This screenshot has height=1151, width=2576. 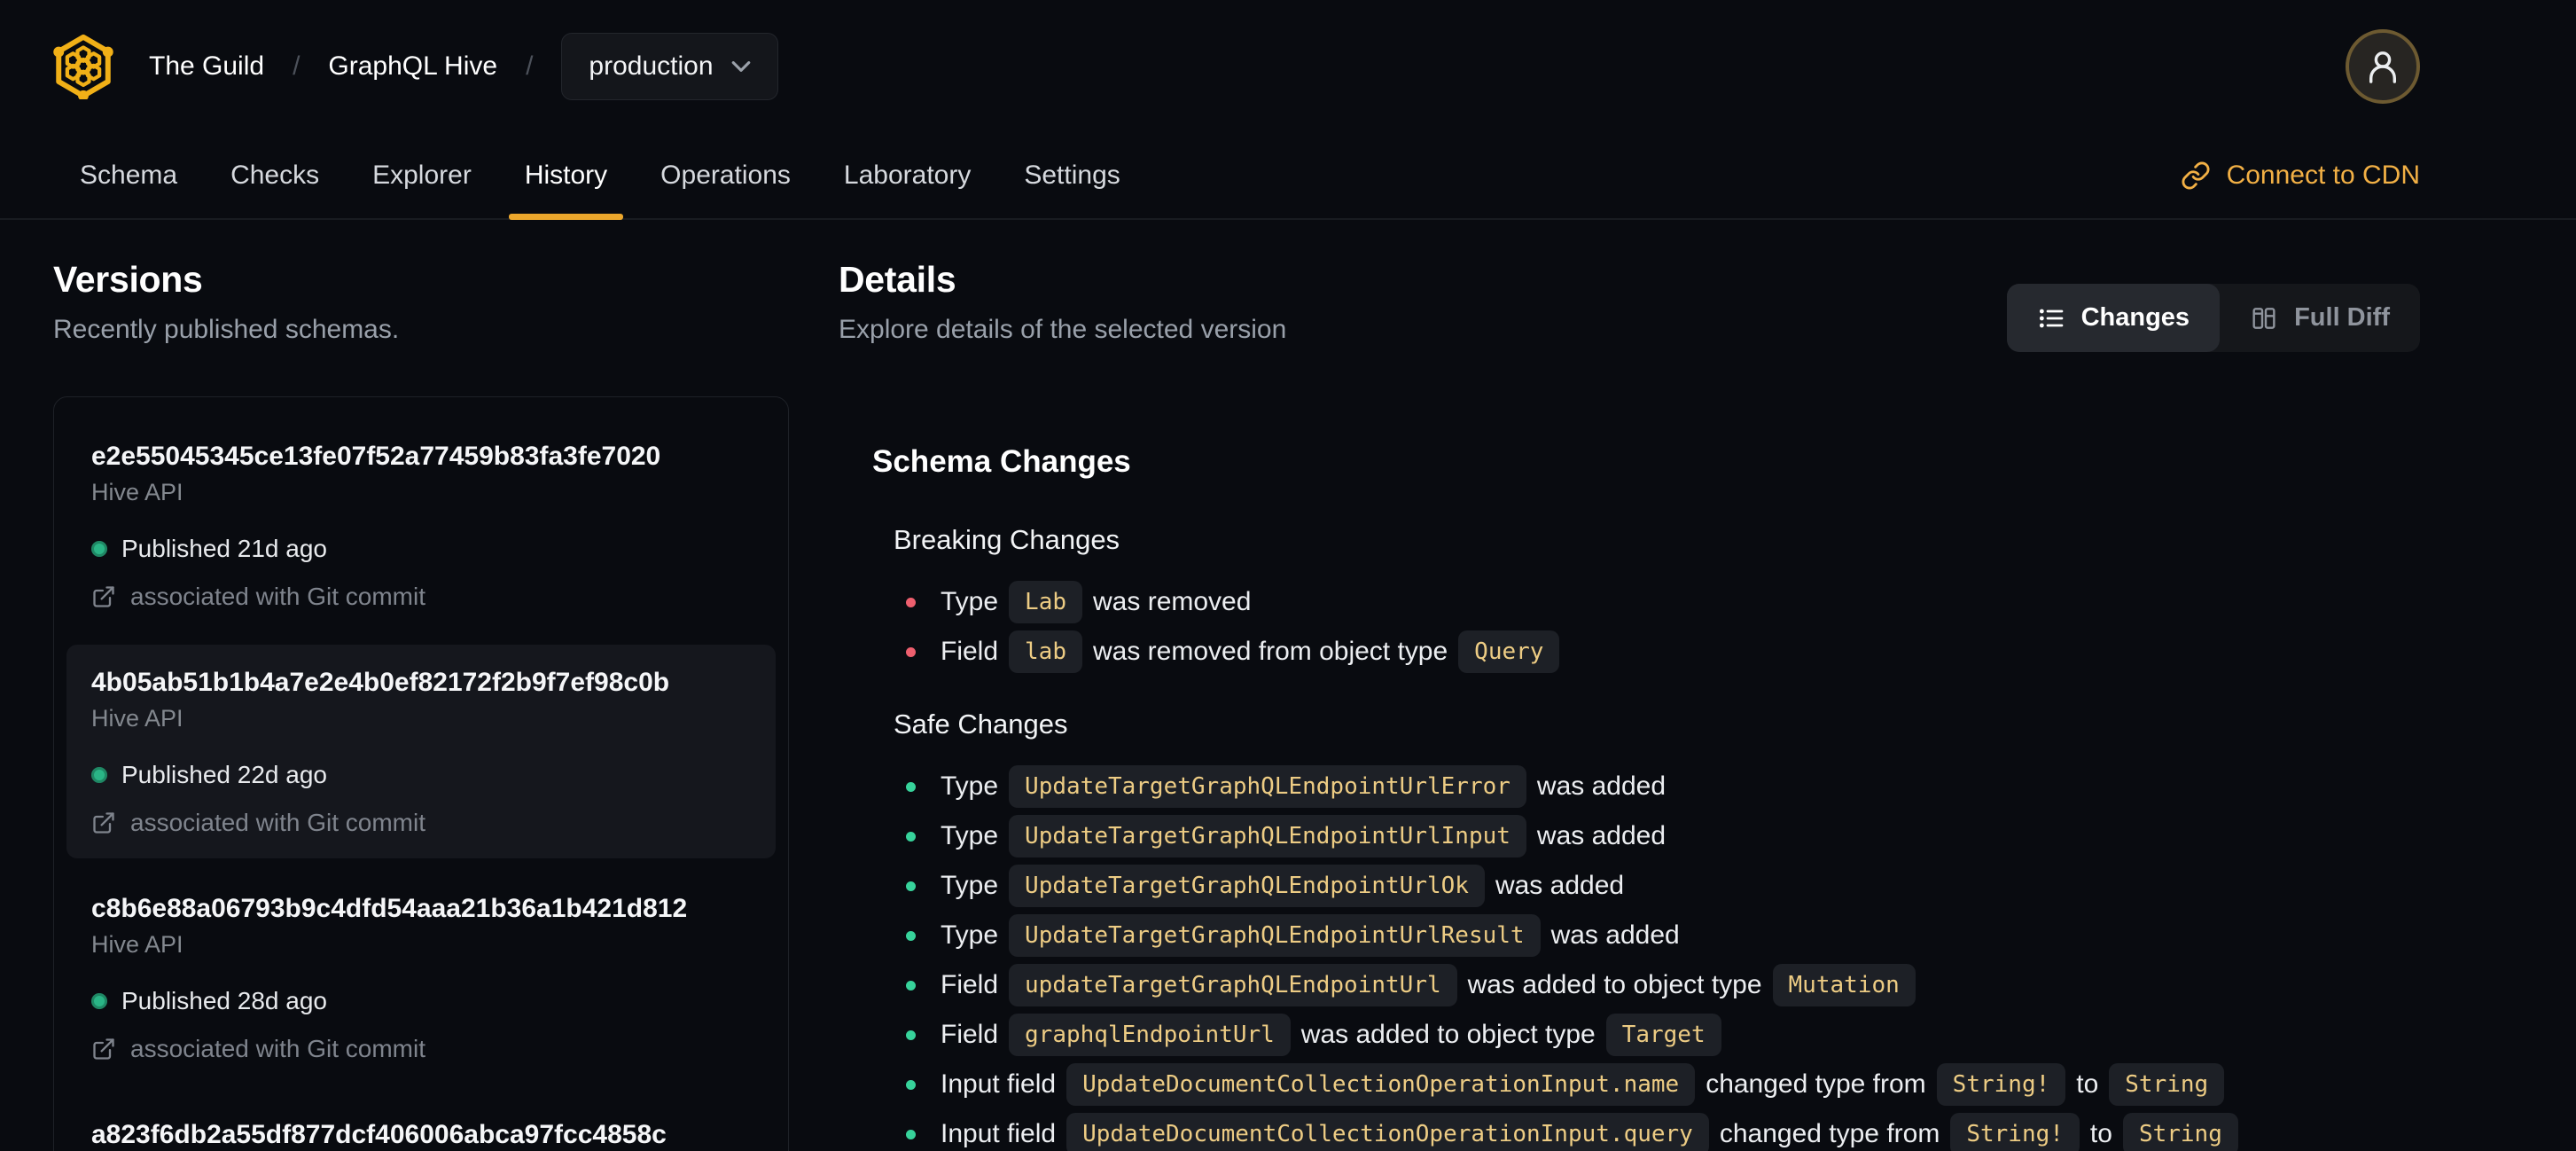 I want to click on change-text: changed type from, so click(x=1829, y=1133).